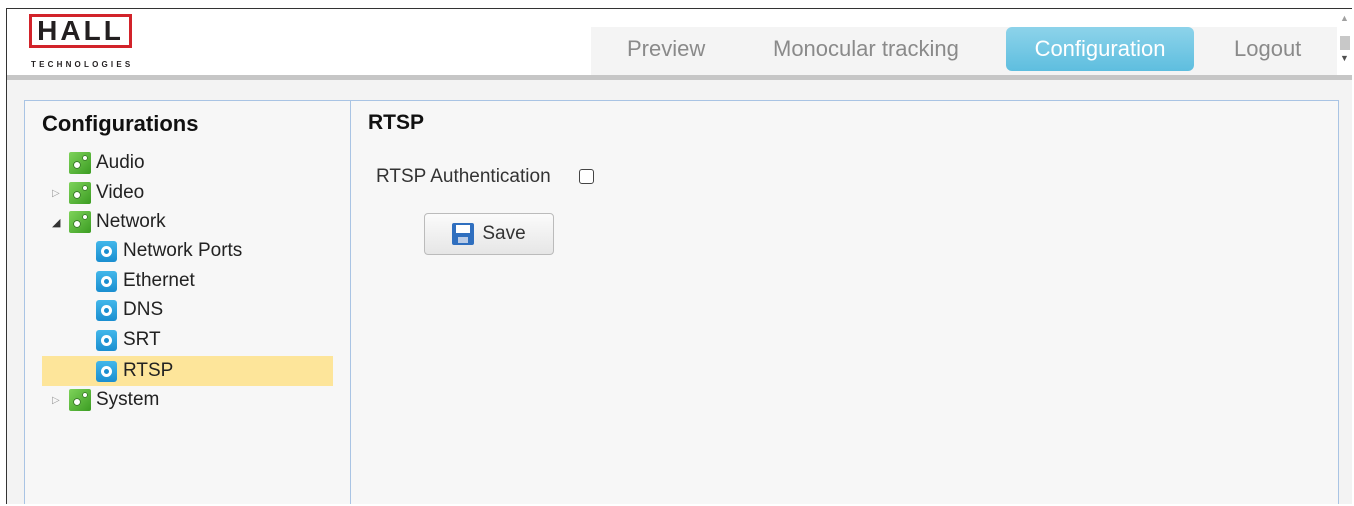  What do you see at coordinates (586, 176) in the screenshot?
I see `rtsp-authentication-checkbox` at bounding box center [586, 176].